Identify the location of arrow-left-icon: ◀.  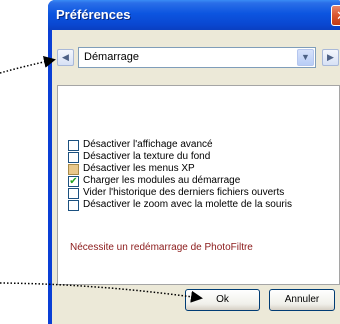
(65, 57).